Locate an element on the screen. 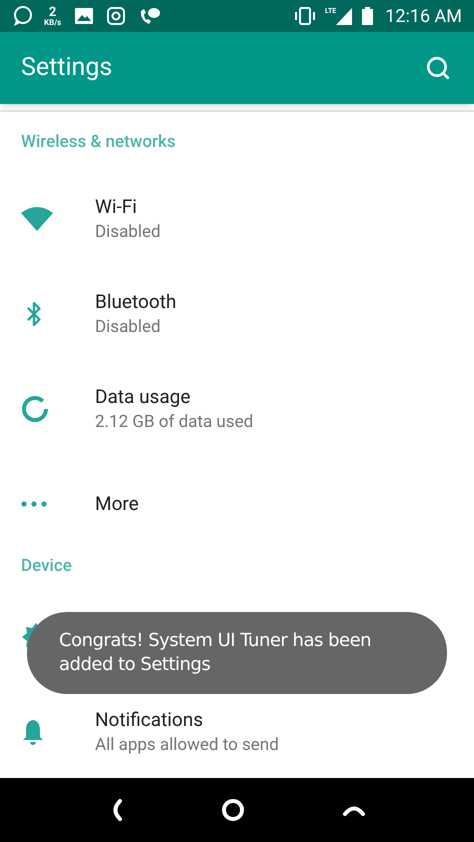  item-subtitle: All apps allowed to send is located at coordinates (187, 745).